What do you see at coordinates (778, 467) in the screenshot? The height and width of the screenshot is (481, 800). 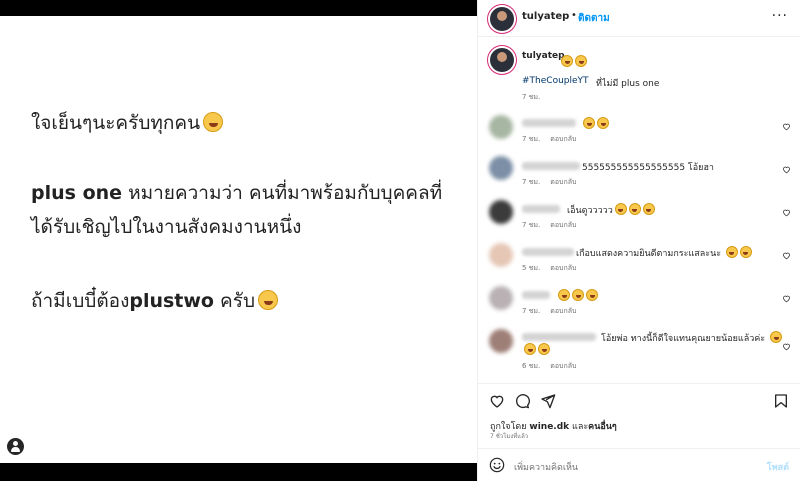 I see `post-comment-button: โพสต์` at bounding box center [778, 467].